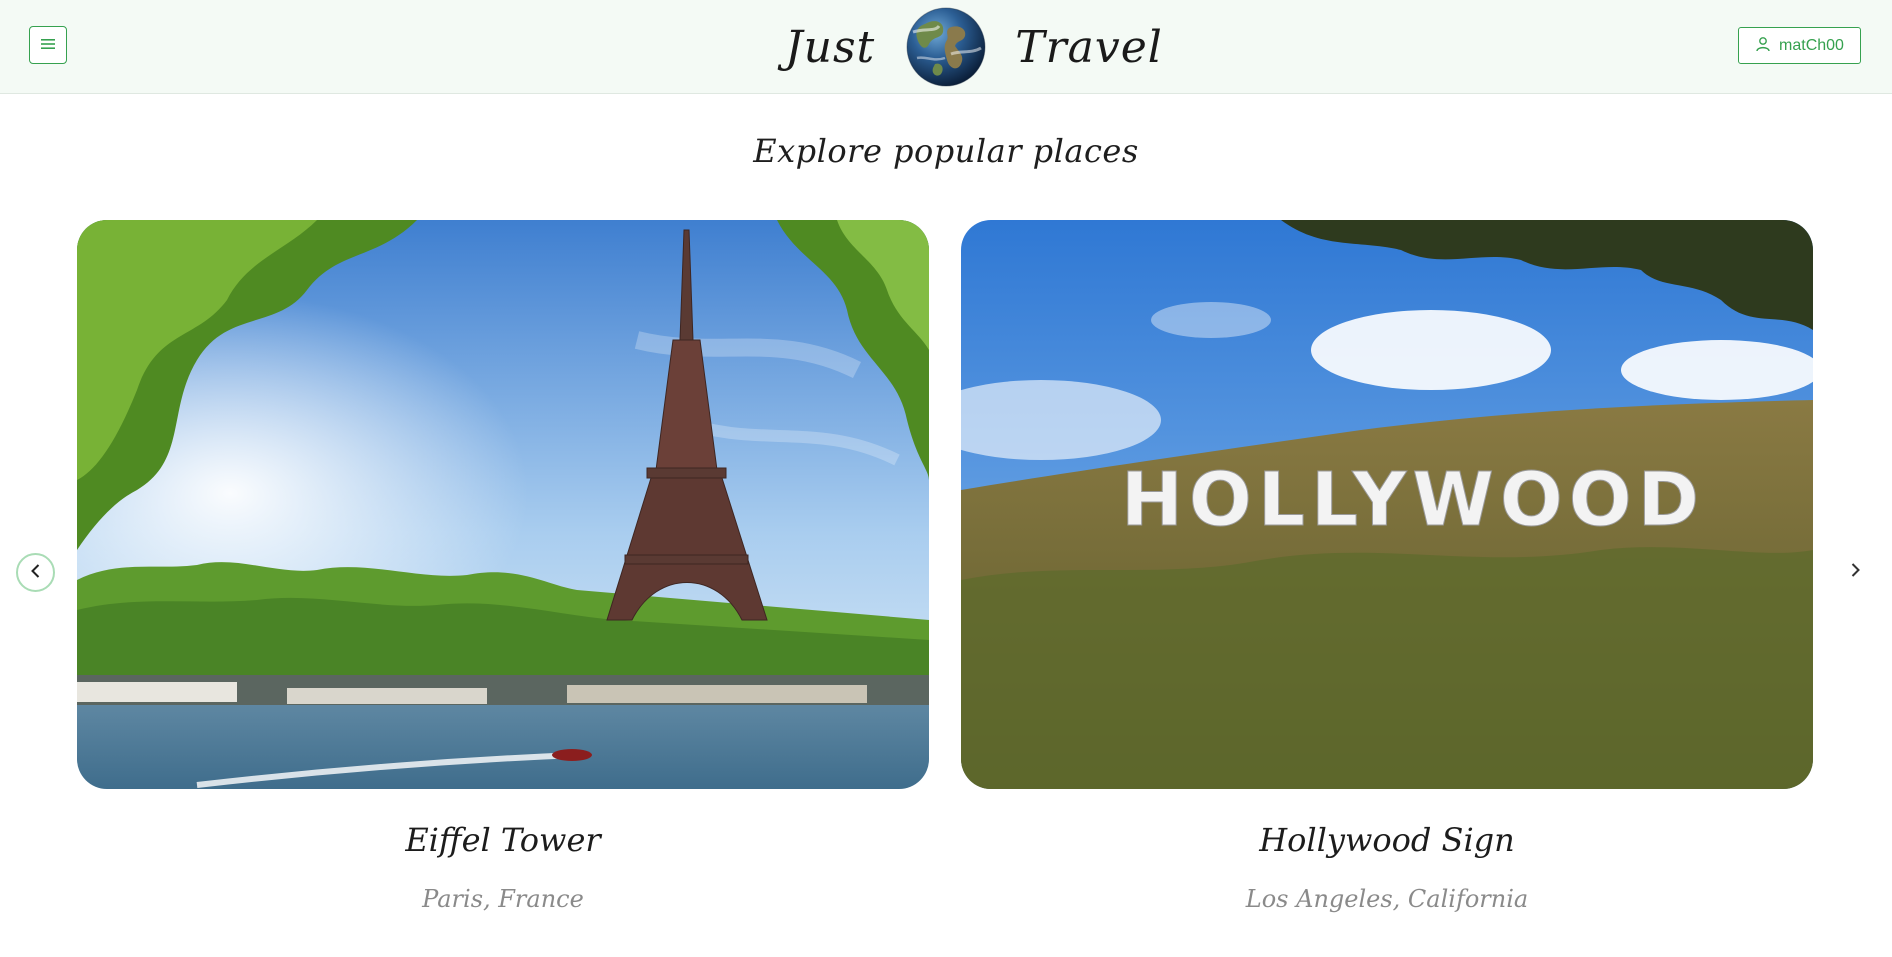  I want to click on hollywood-sign-text: HOLLYWOOD, so click(1413, 500).